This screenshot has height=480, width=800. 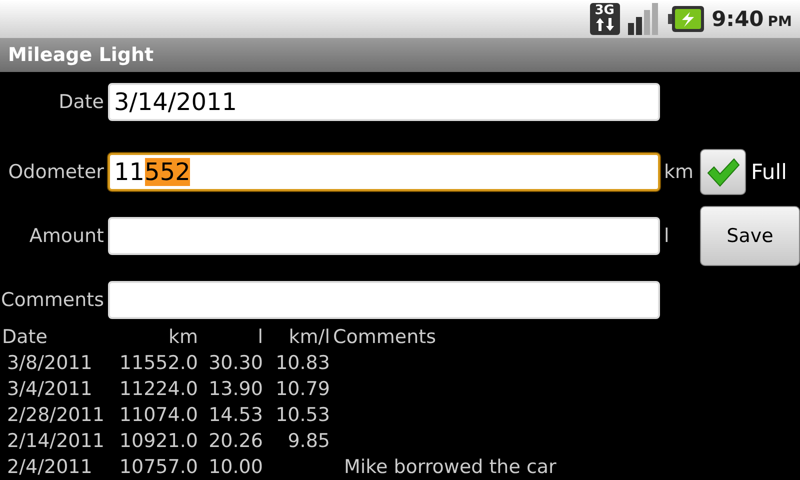 What do you see at coordinates (723, 172) in the screenshot?
I see `checkbox` at bounding box center [723, 172].